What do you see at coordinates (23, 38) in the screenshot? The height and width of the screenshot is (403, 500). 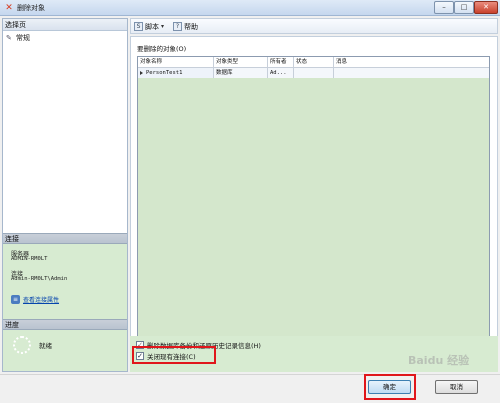 I see `page-item-label: 常规` at bounding box center [23, 38].